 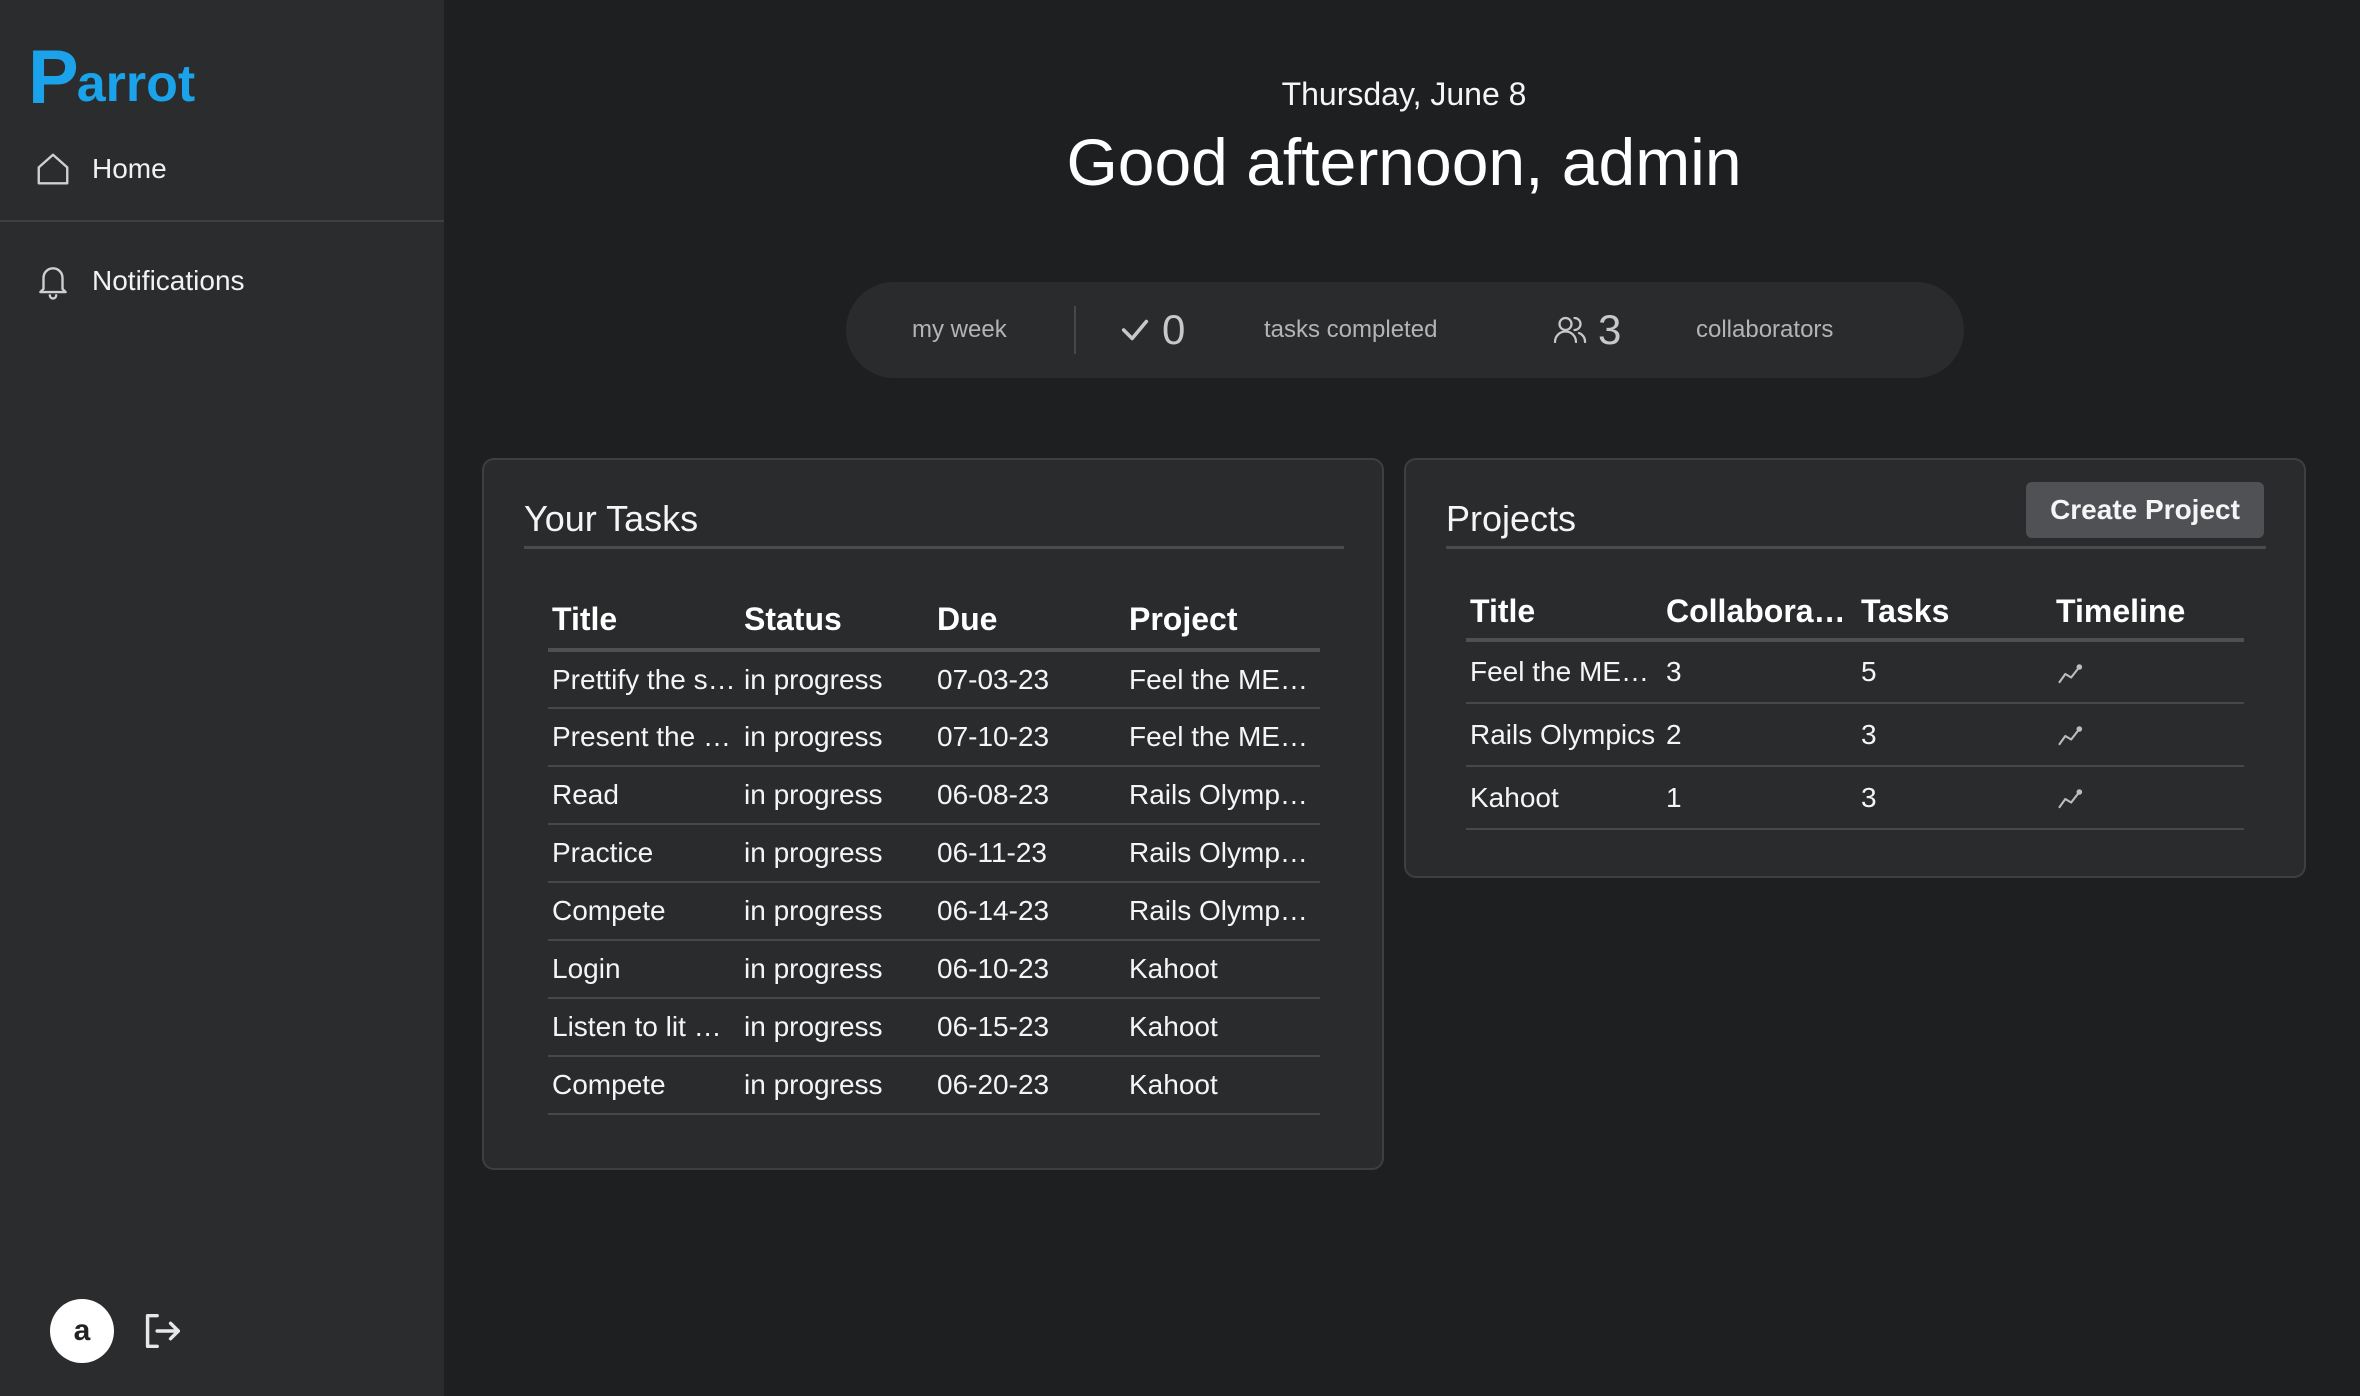 I want to click on projects-header-row: Title Collabora… Tasks Timeline, so click(x=1855, y=613).